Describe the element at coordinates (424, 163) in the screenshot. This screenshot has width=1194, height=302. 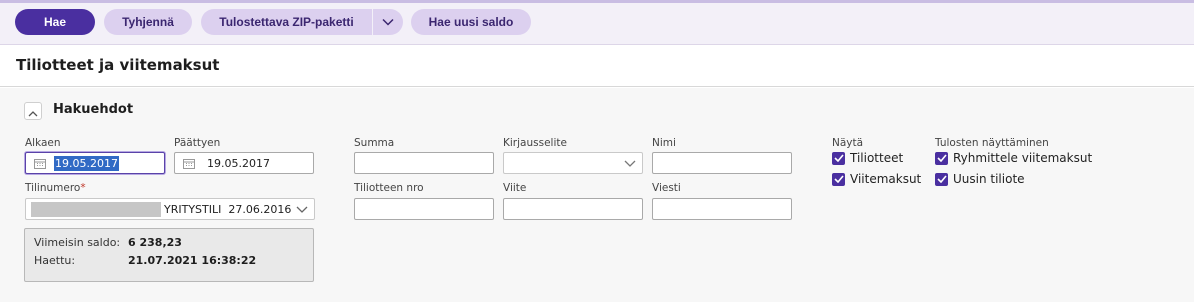
I see `amount-field` at that location.